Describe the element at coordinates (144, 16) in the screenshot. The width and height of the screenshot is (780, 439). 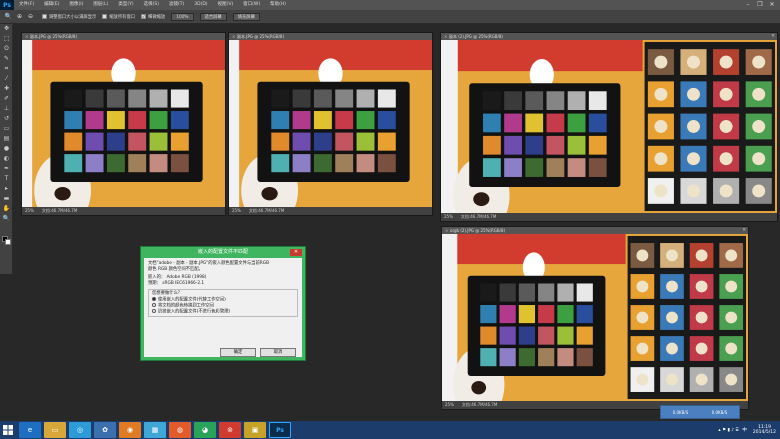
I see `checkmark-icon: ✓` at that location.